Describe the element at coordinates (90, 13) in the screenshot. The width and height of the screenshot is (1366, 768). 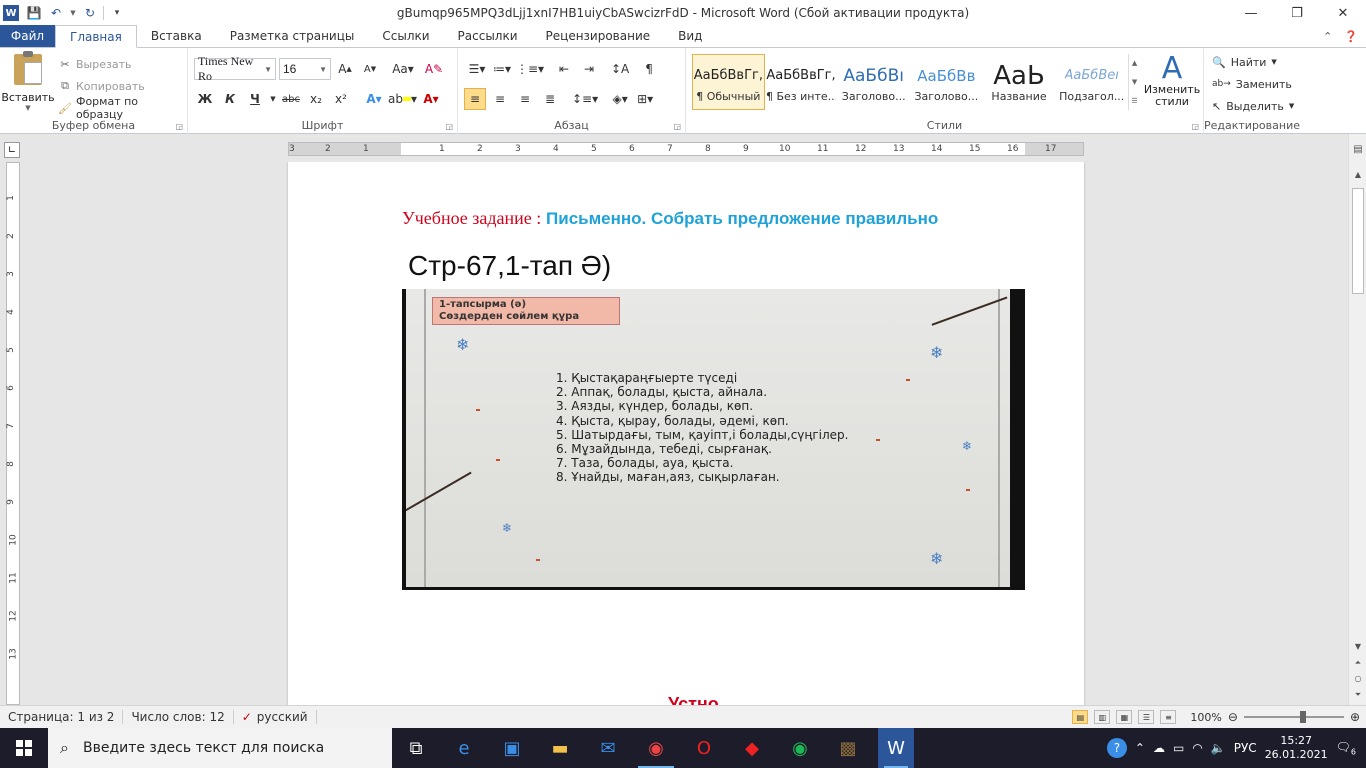
I see `redo-icon: ↻` at that location.